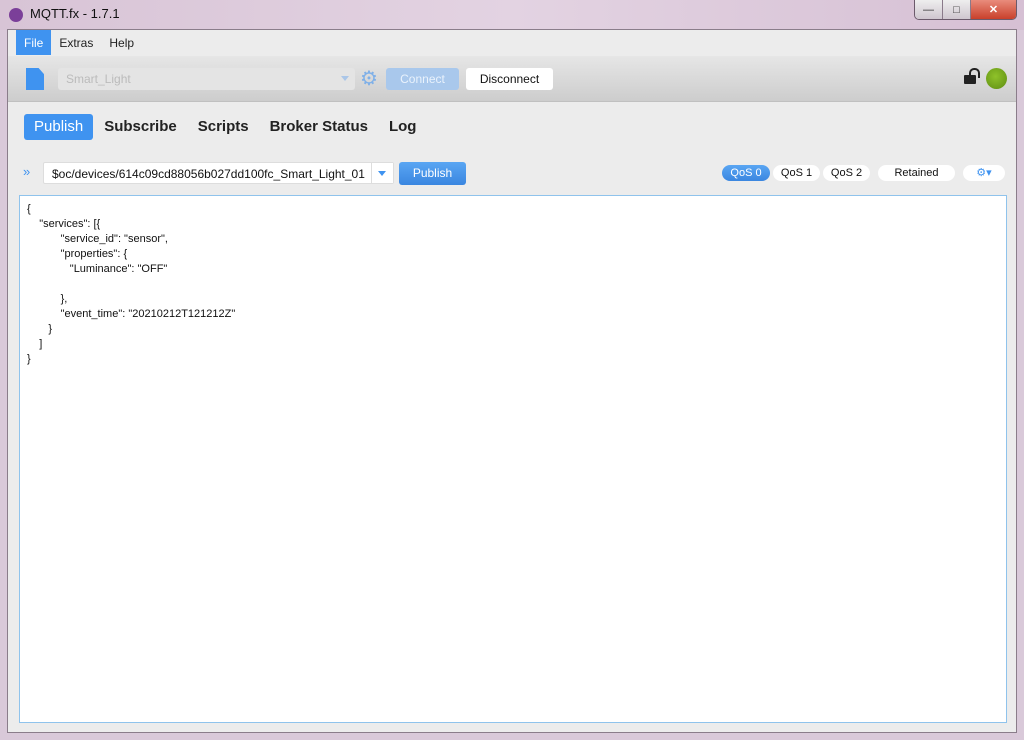 Image resolution: width=1024 pixels, height=740 pixels. What do you see at coordinates (319, 127) in the screenshot?
I see `tab-broker-status: Broker Status` at bounding box center [319, 127].